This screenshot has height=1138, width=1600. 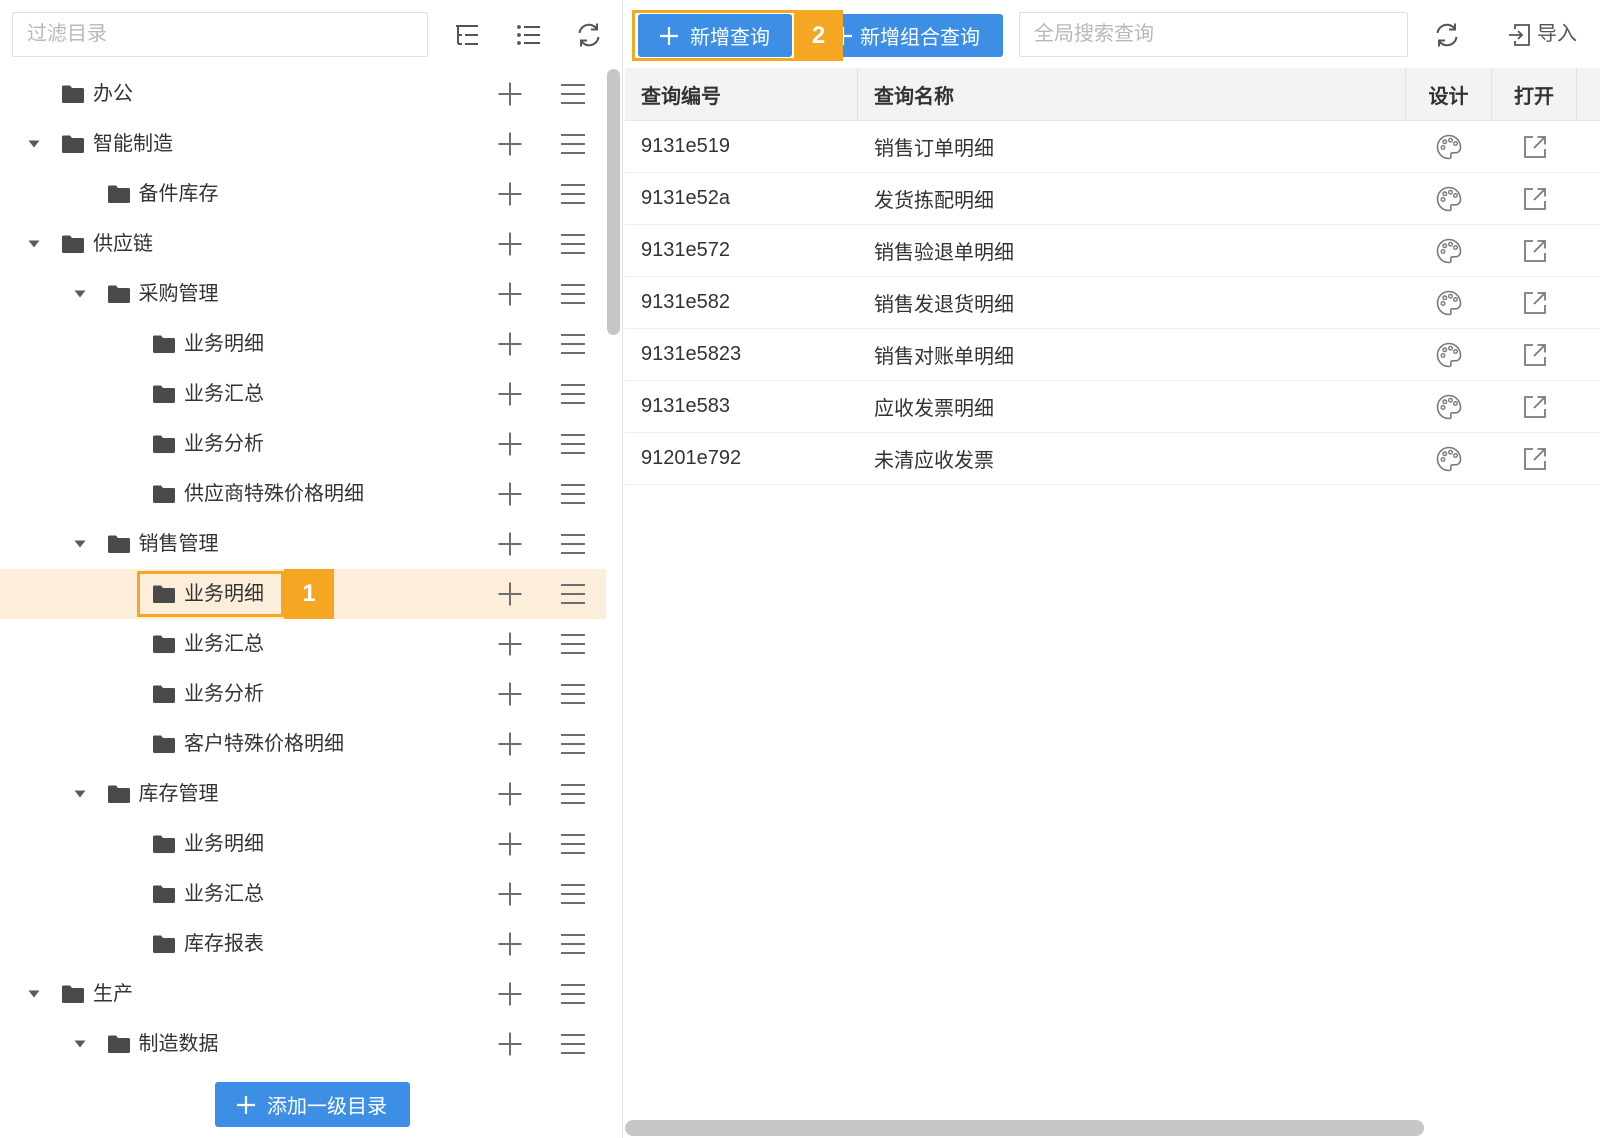 What do you see at coordinates (303, 94) in the screenshot?
I see `tree-node: 办公` at bounding box center [303, 94].